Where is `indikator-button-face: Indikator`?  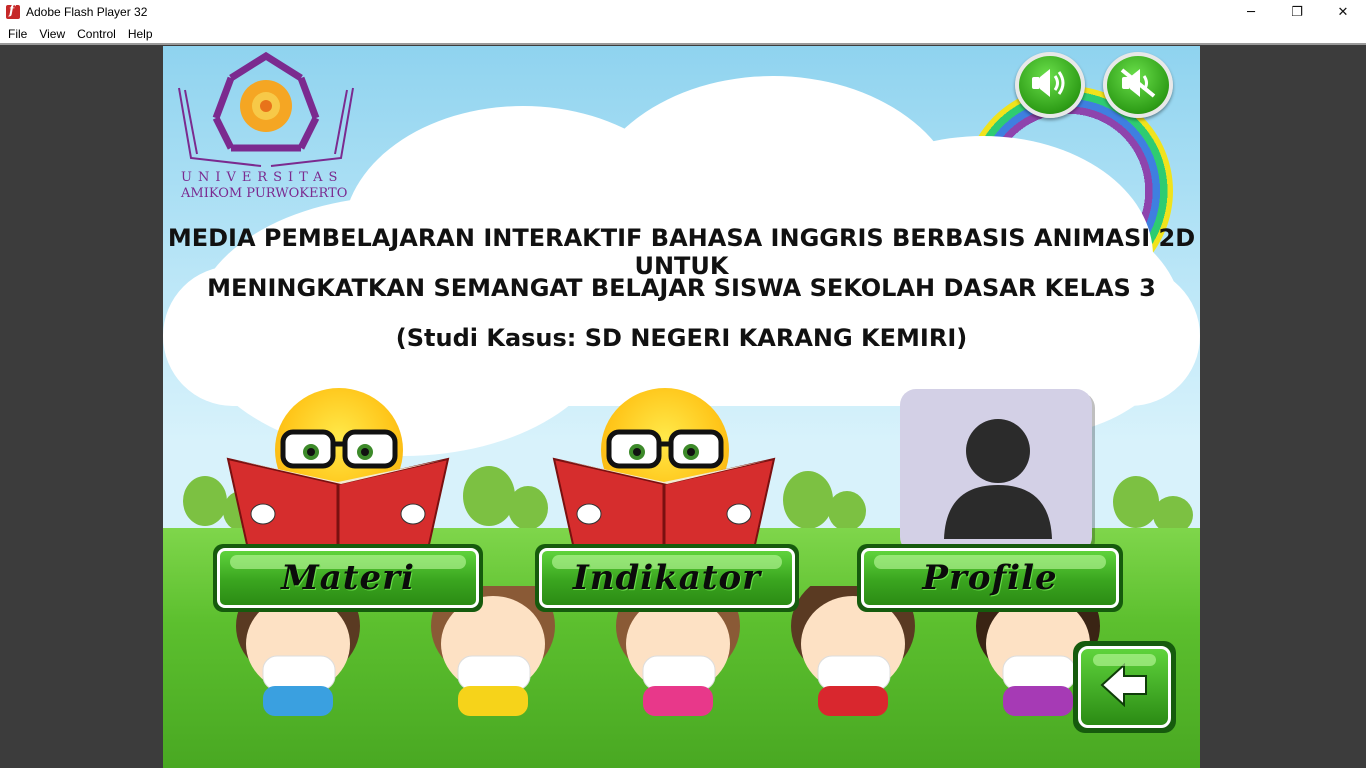
indikator-button-face: Indikator is located at coordinates (667, 578).